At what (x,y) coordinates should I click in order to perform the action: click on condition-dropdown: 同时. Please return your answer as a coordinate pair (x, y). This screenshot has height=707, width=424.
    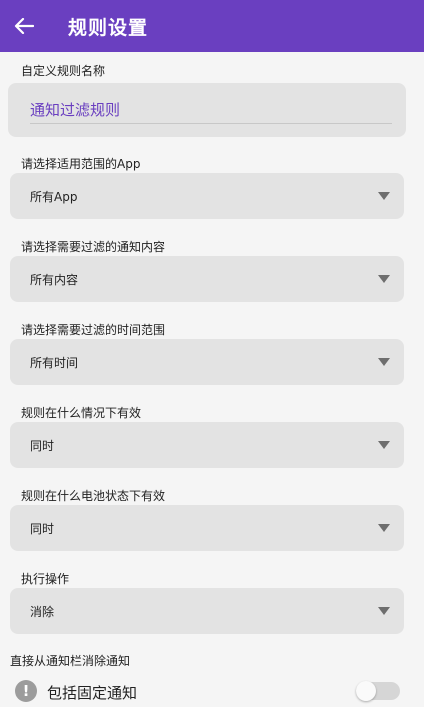
    Looking at the image, I should click on (207, 445).